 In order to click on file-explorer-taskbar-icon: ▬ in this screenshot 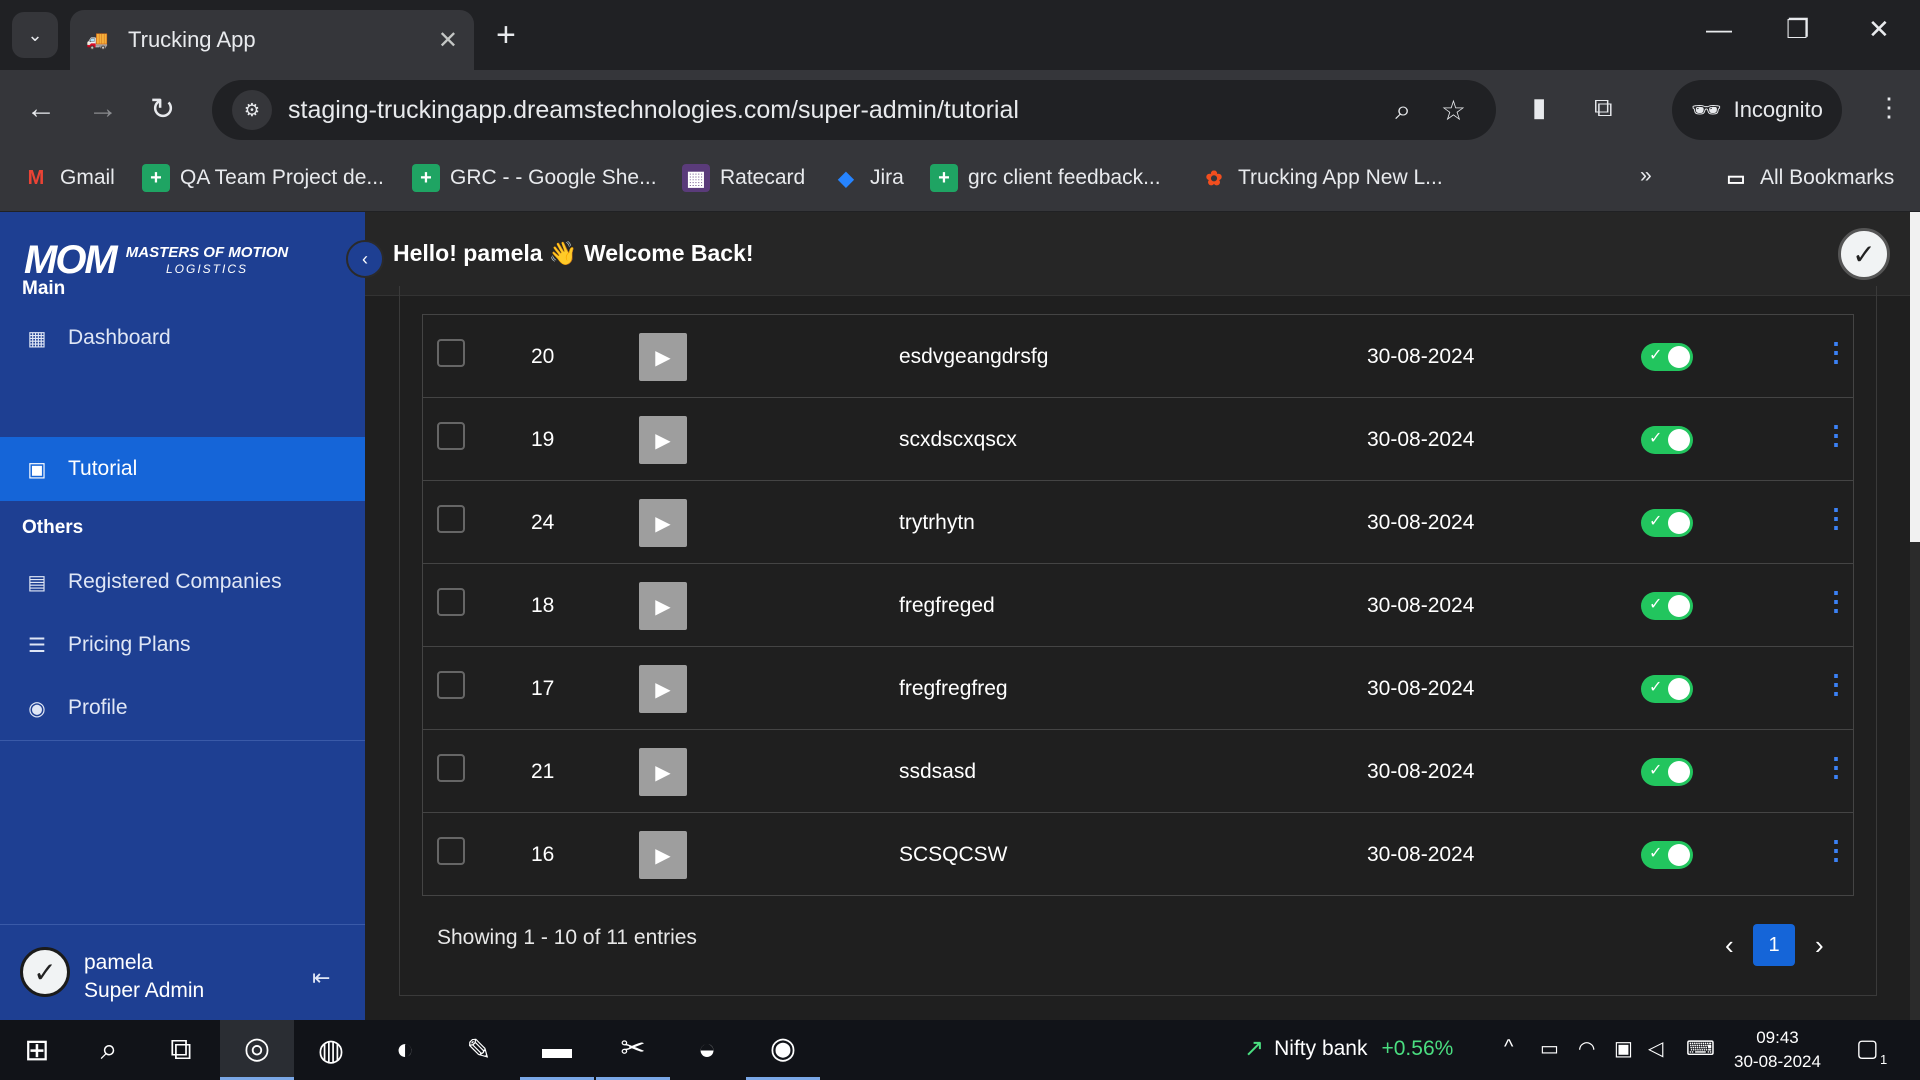, I will do `click(557, 1050)`.